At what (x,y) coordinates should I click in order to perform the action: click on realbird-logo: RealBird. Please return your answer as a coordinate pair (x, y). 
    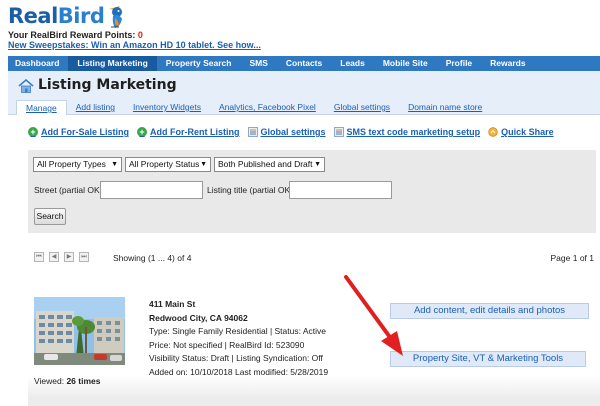
    Looking at the image, I should click on (67, 16).